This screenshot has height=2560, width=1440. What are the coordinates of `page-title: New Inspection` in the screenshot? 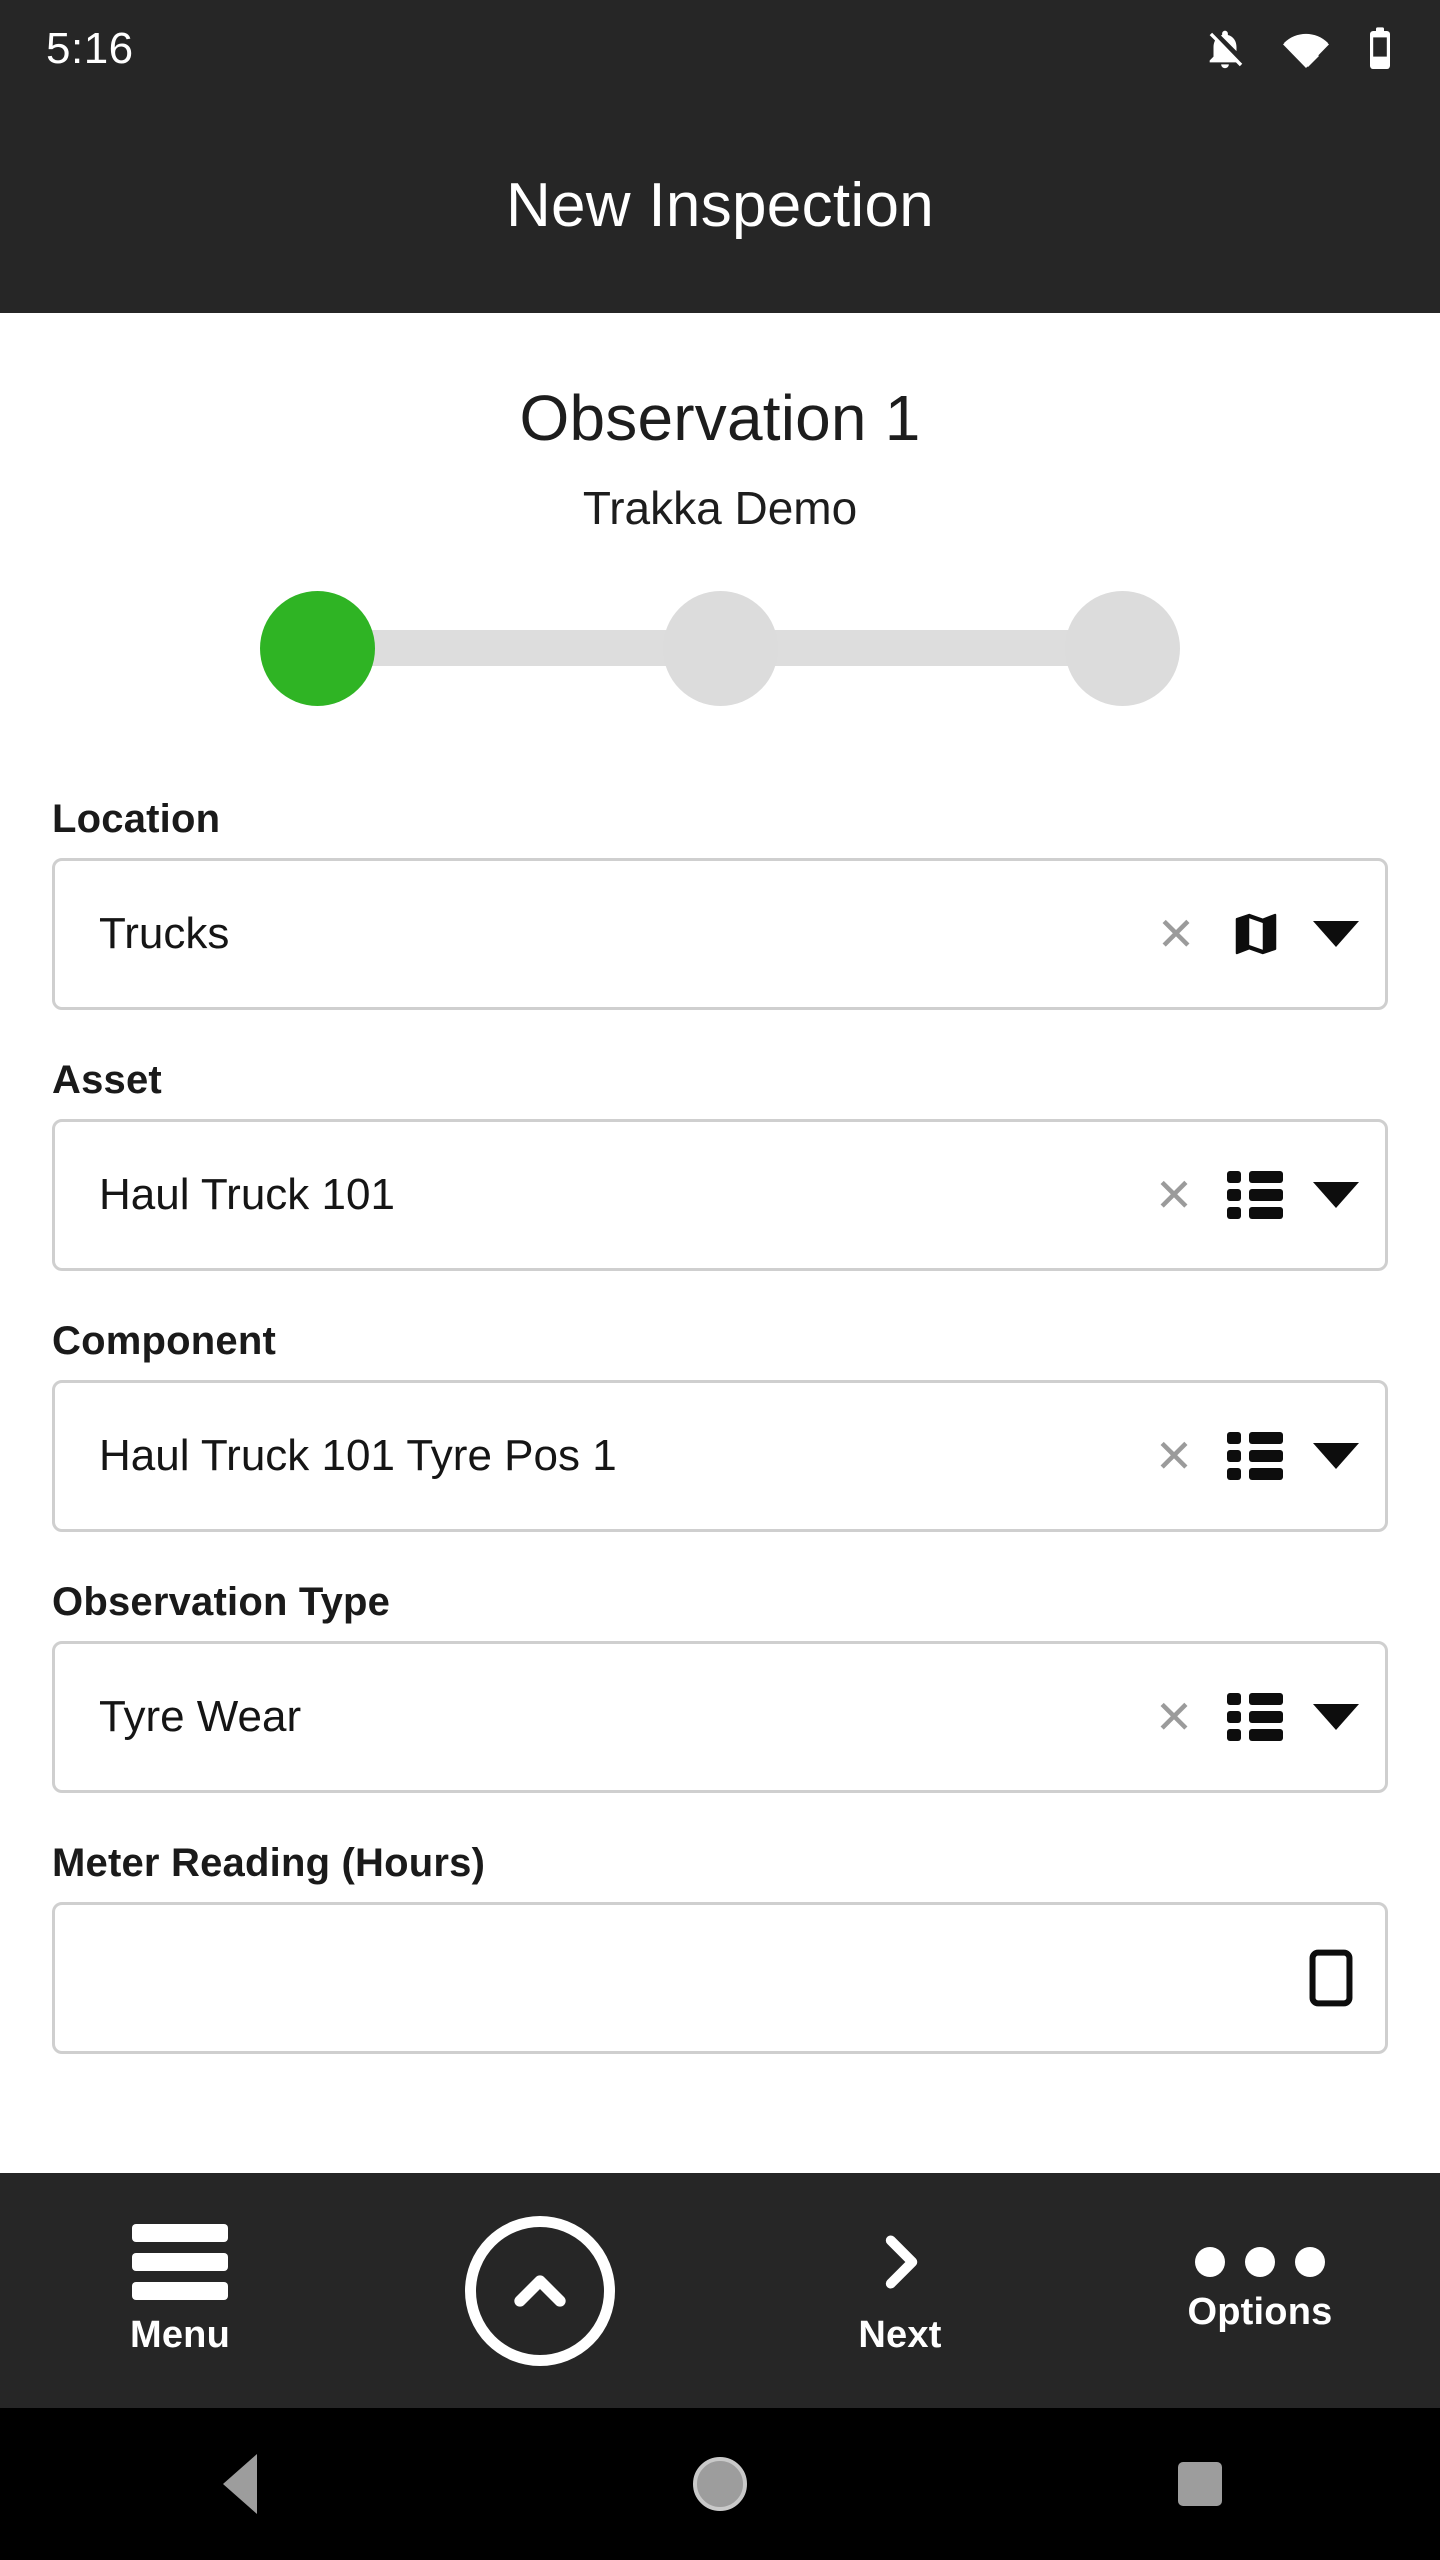 It's located at (720, 205).